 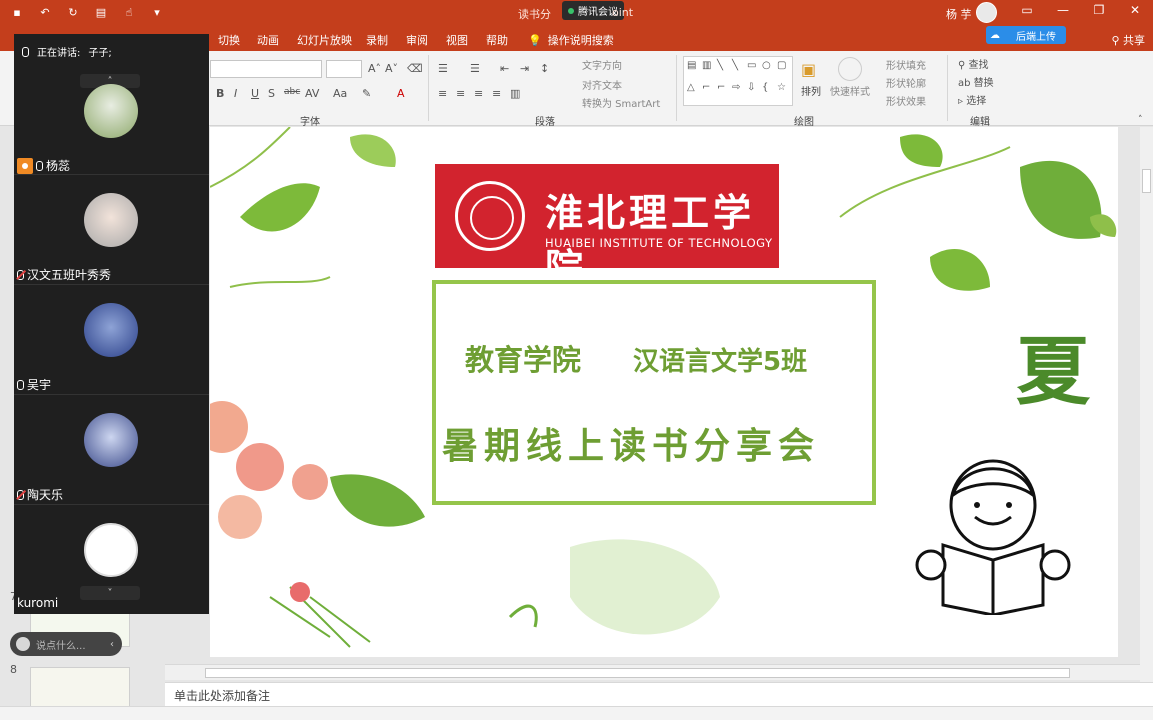 What do you see at coordinates (271, 93) in the screenshot?
I see `shadow-button: S` at bounding box center [271, 93].